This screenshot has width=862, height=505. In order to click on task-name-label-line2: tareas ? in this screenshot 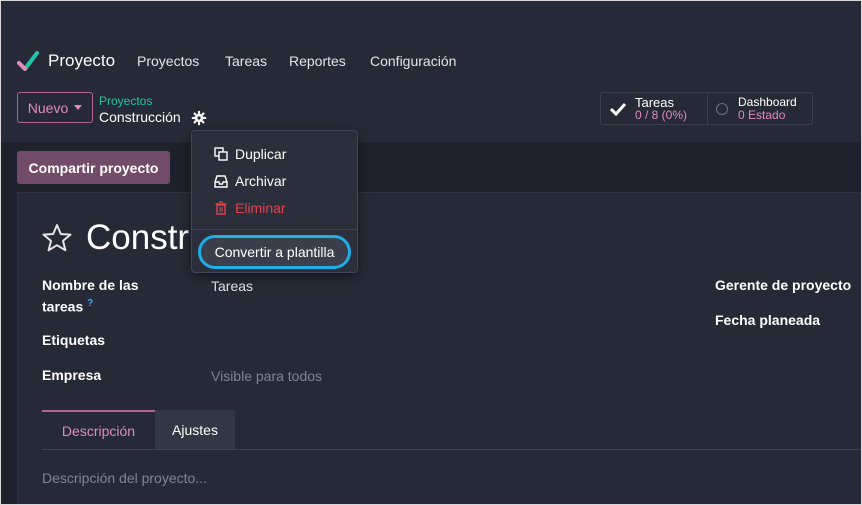, I will do `click(67, 306)`.